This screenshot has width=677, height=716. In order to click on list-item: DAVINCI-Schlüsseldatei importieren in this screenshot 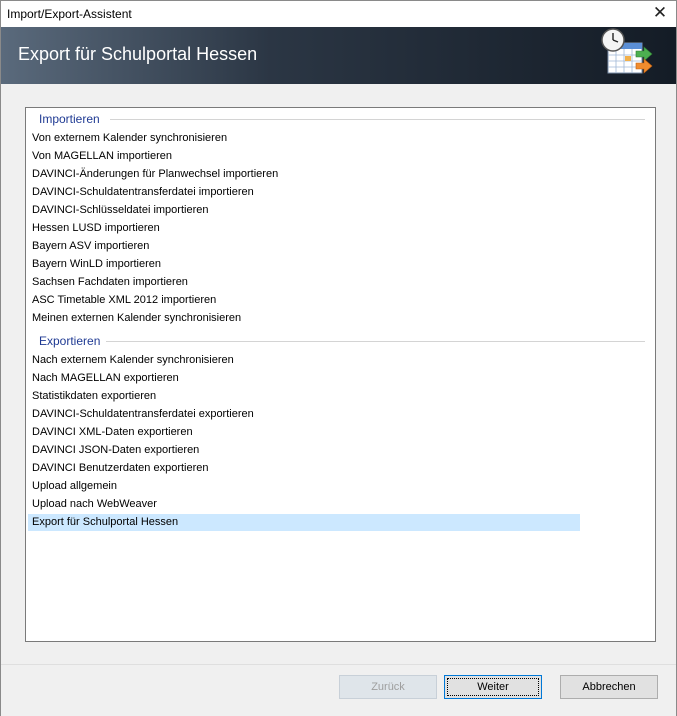, I will do `click(304, 210)`.